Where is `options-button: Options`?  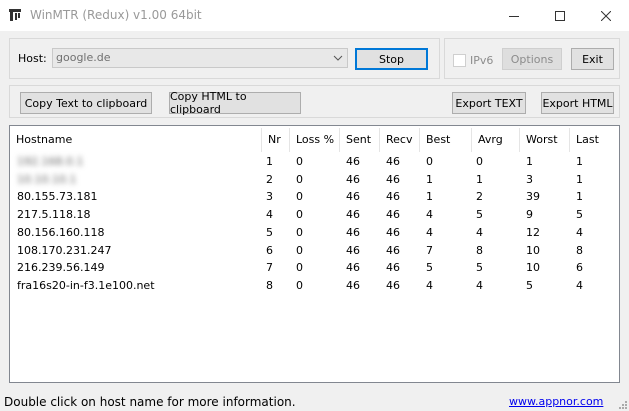
options-button: Options is located at coordinates (532, 59).